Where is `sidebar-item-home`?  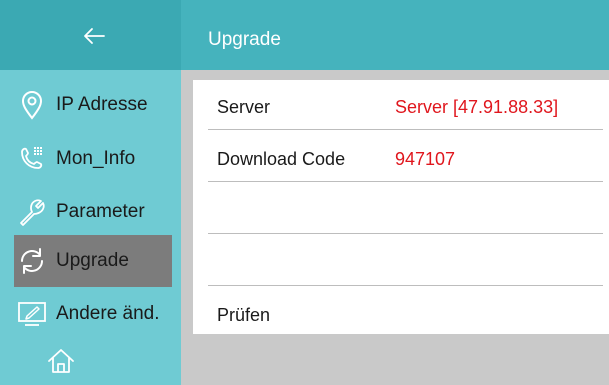
sidebar-item-home is located at coordinates (90, 359).